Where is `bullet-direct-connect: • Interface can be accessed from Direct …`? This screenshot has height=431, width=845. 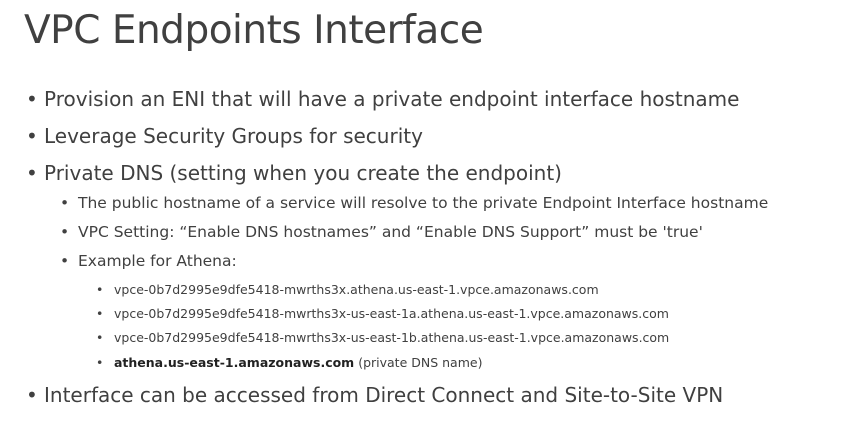 bullet-direct-connect: • Interface can be accessed from Direct … is located at coordinates (374, 395).